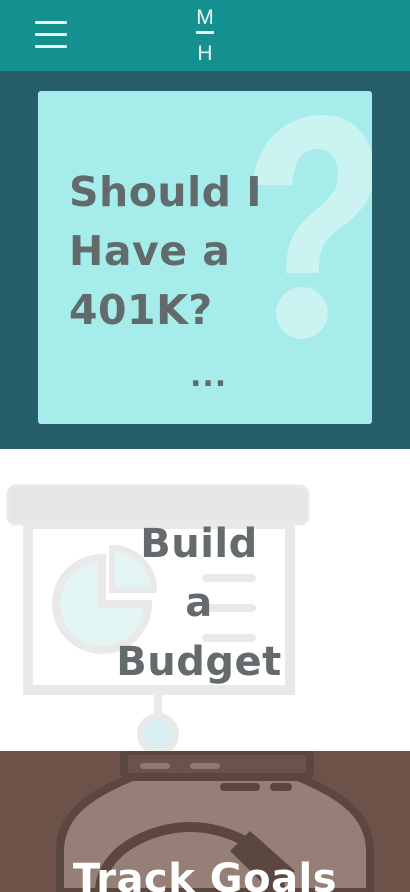 The width and height of the screenshot is (410, 892). I want to click on card-title-line: 401K?, so click(141, 310).